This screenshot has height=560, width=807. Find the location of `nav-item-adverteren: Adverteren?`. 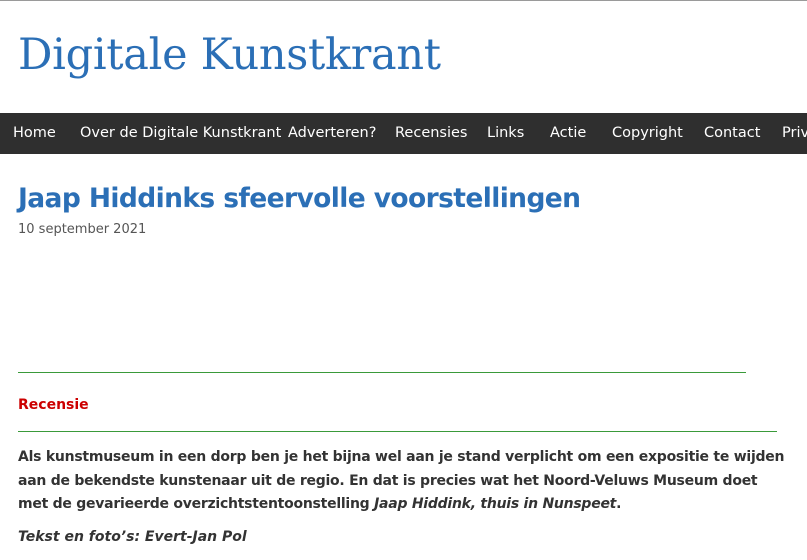

nav-item-adverteren: Adverteren? is located at coordinates (332, 133).